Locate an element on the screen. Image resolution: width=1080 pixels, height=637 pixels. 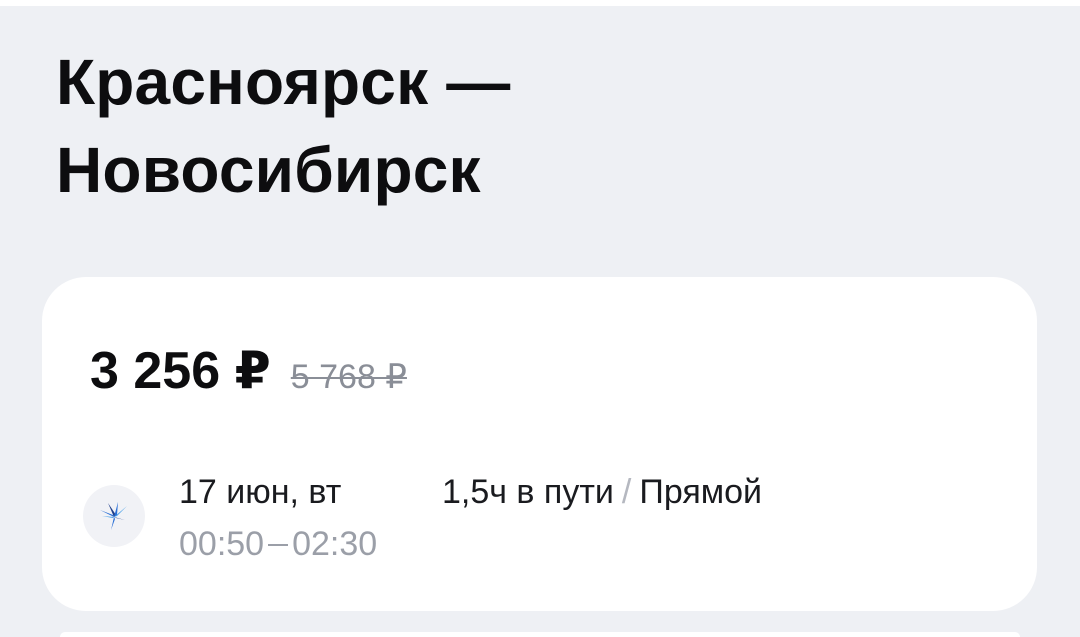
flight-time: 00:50 02:30 is located at coordinates (278, 544).